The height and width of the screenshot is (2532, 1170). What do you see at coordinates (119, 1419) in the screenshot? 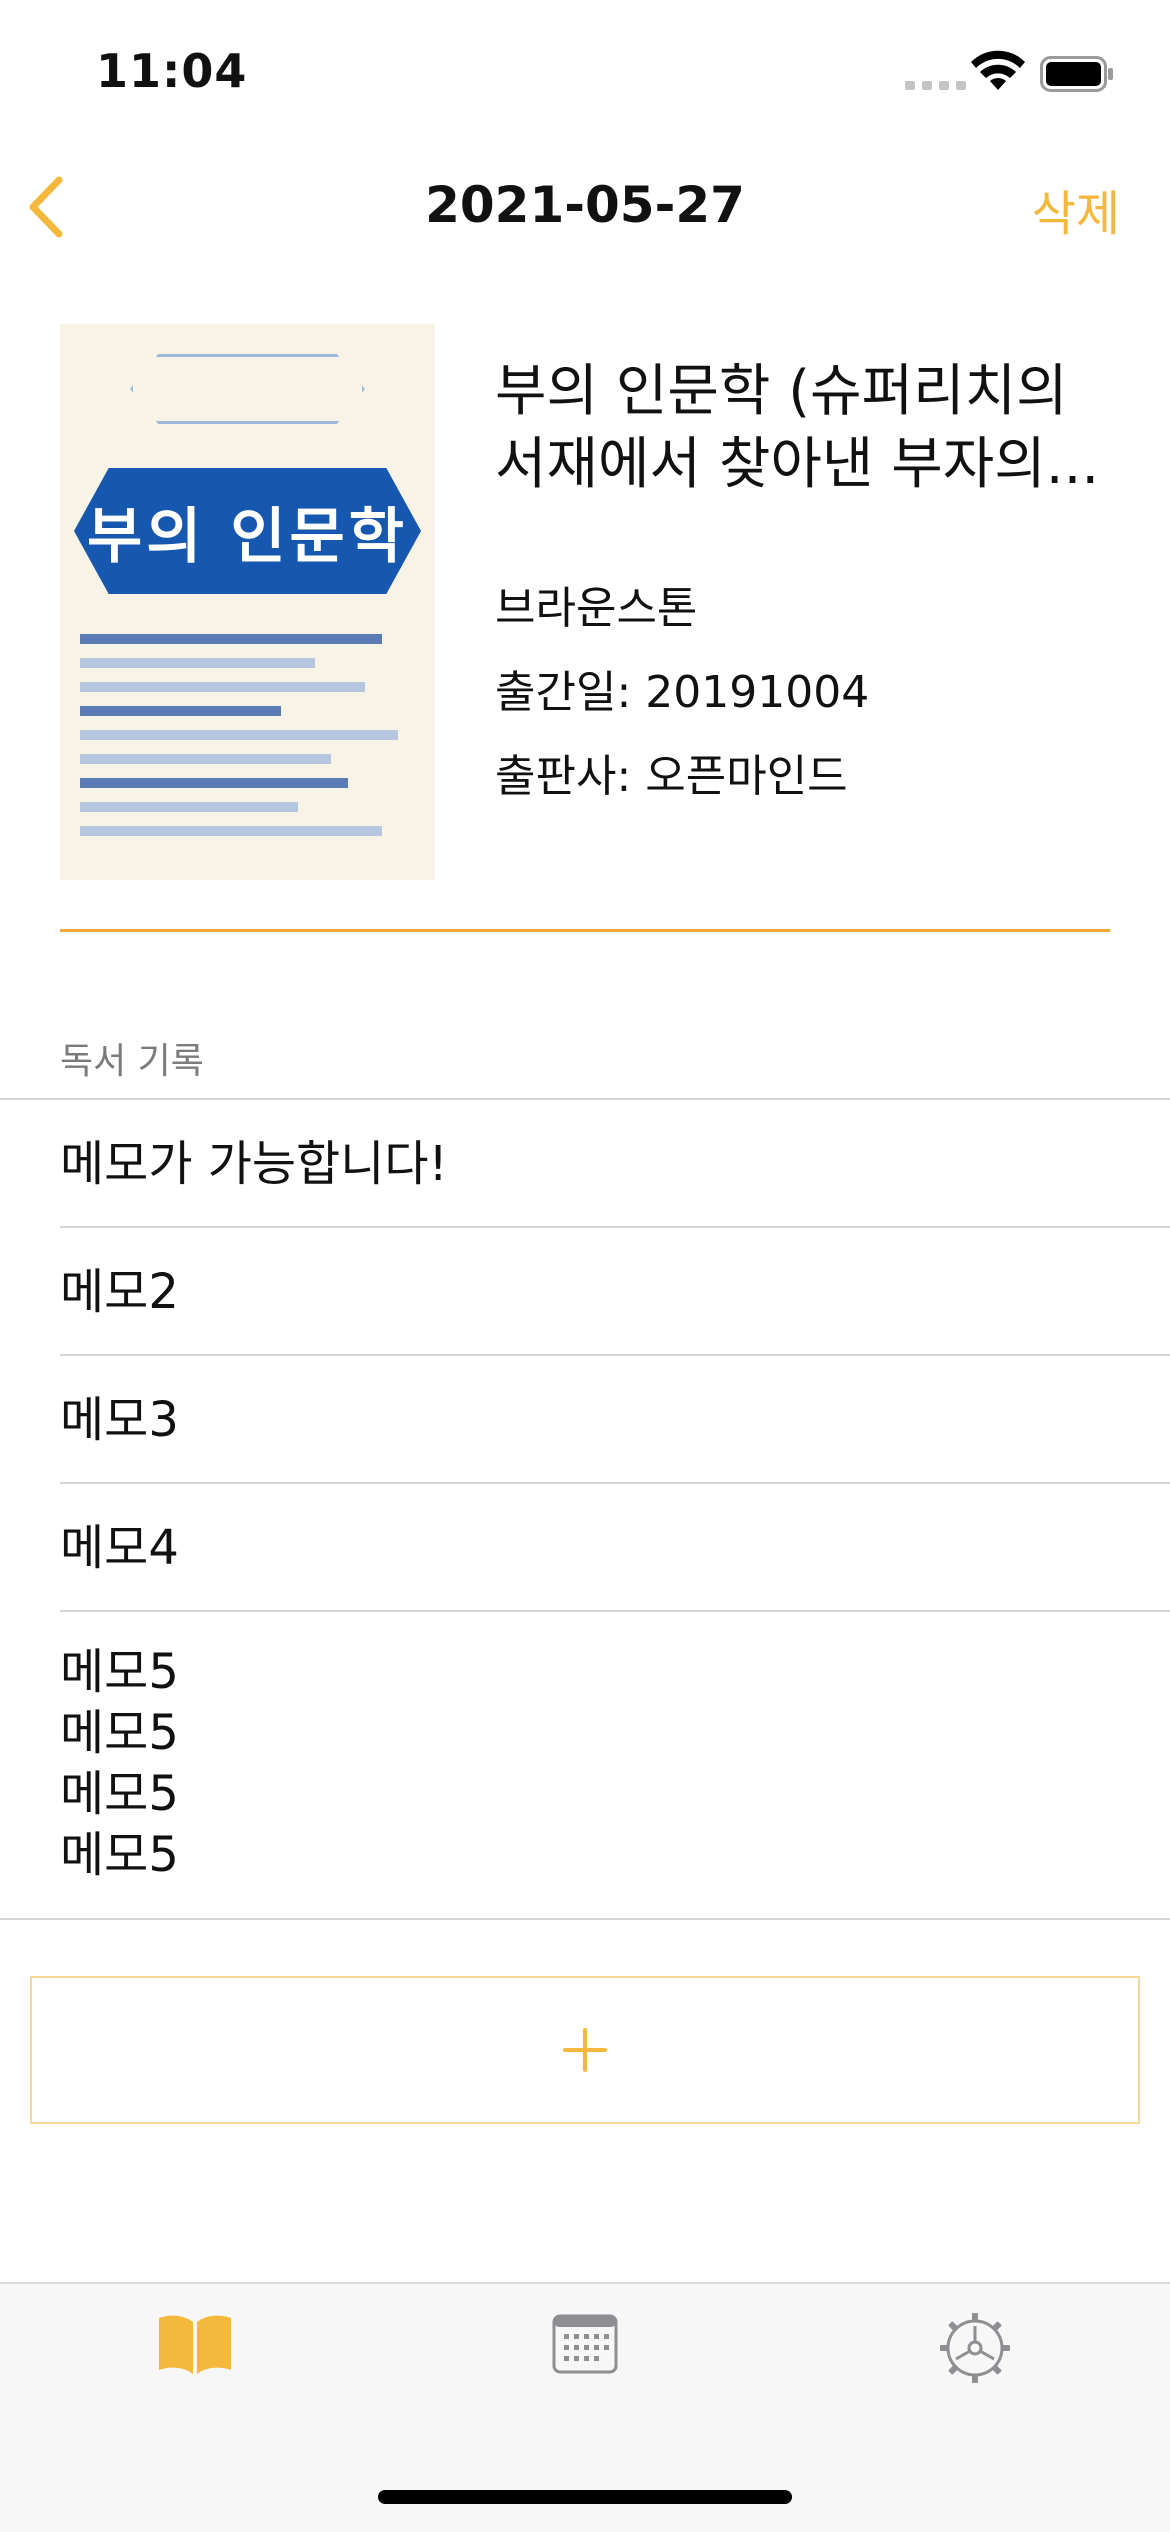
I see `record-text: 메모3` at bounding box center [119, 1419].